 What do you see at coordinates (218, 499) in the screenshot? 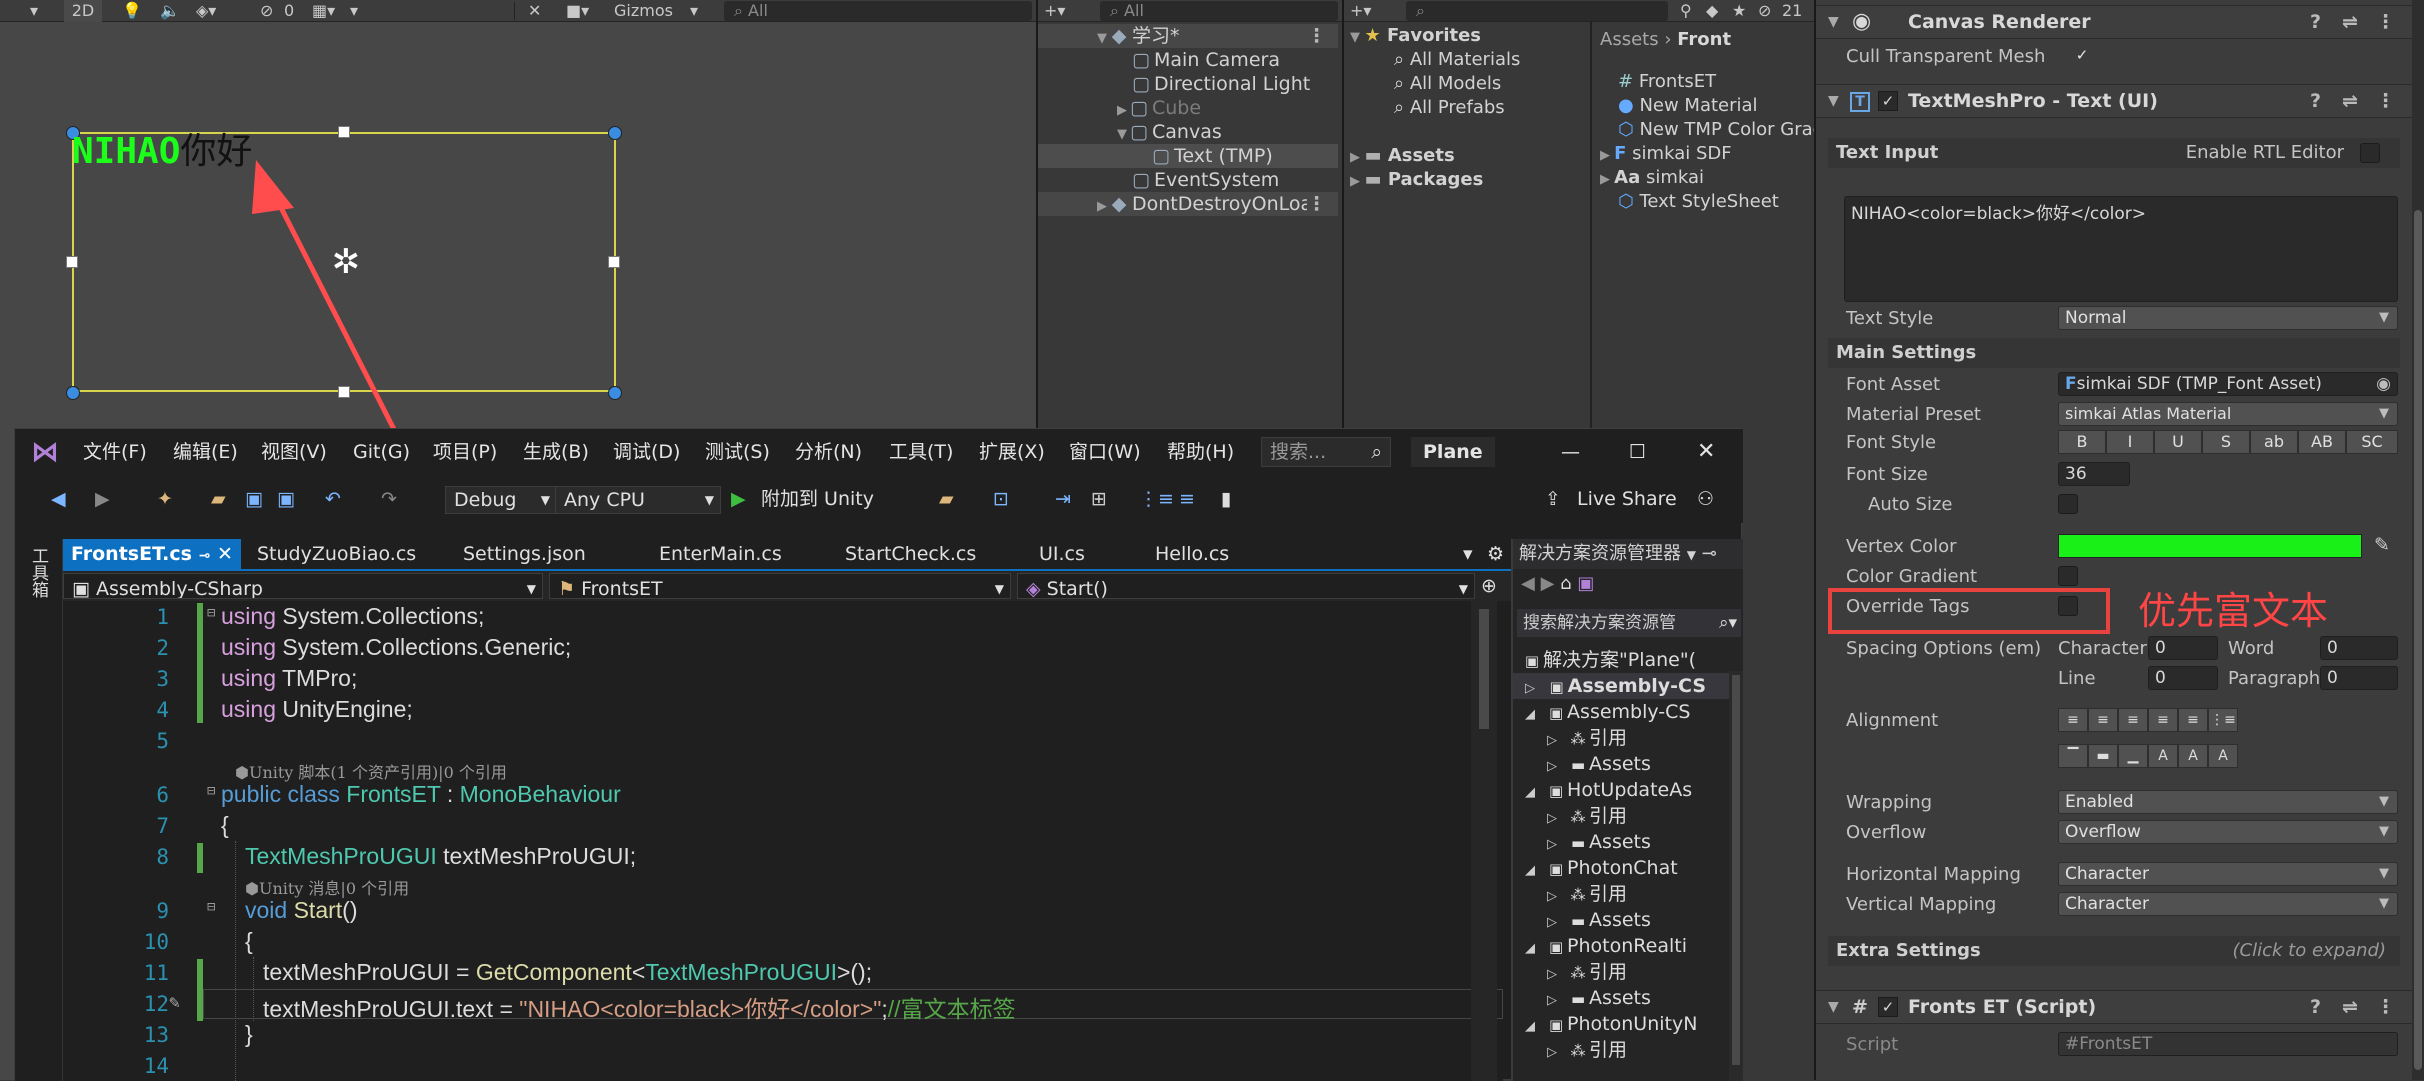
I see `open-icon: ▰` at bounding box center [218, 499].